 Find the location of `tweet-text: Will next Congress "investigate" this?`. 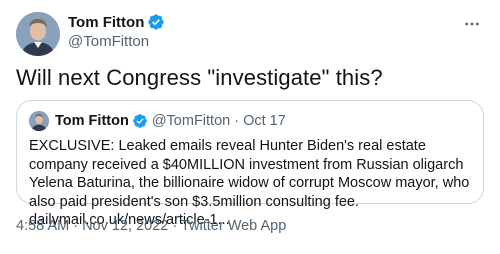

tweet-text: Will next Congress "investigate" this? is located at coordinates (199, 77).